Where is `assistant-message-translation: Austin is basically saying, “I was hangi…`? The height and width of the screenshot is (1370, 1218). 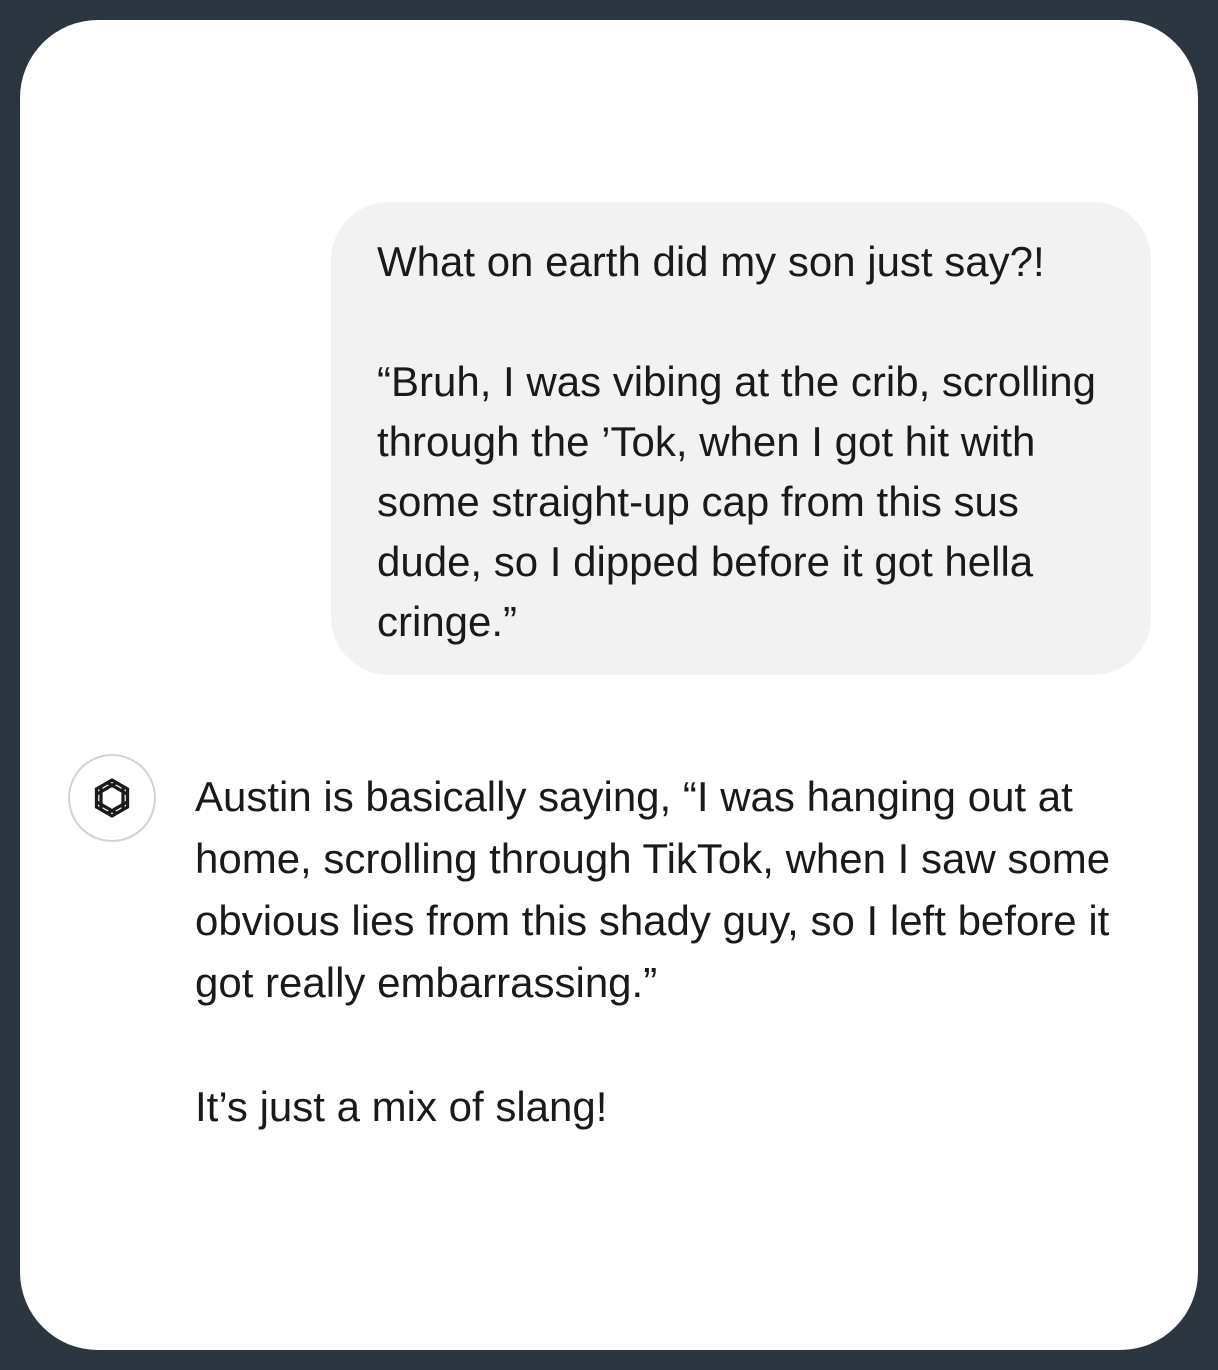
assistant-message-translation: Austin is basically saying, “I was hangi… is located at coordinates (653, 889).